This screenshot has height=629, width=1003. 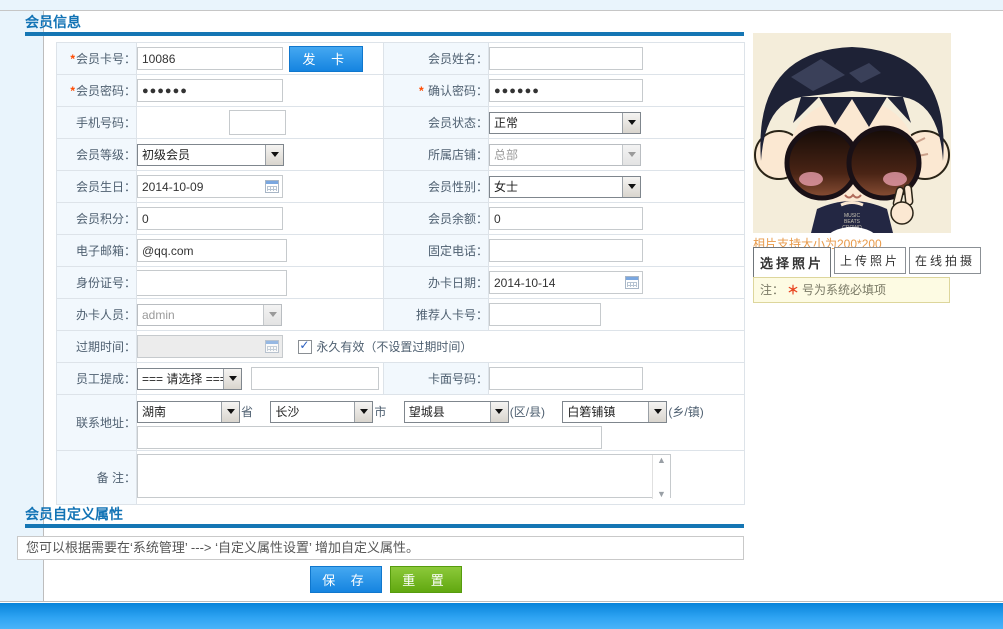 I want to click on remark-textarea-wrap: ▲ ▼, so click(x=404, y=477).